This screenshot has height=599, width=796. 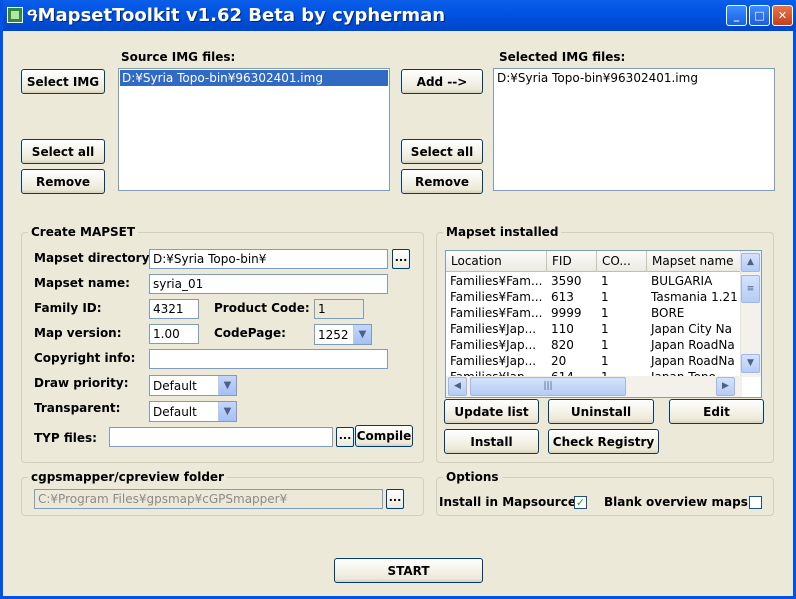 What do you see at coordinates (594, 345) in the screenshot?
I see `table-row: Families¥Jap... 820 1 Japan RoadNa` at bounding box center [594, 345].